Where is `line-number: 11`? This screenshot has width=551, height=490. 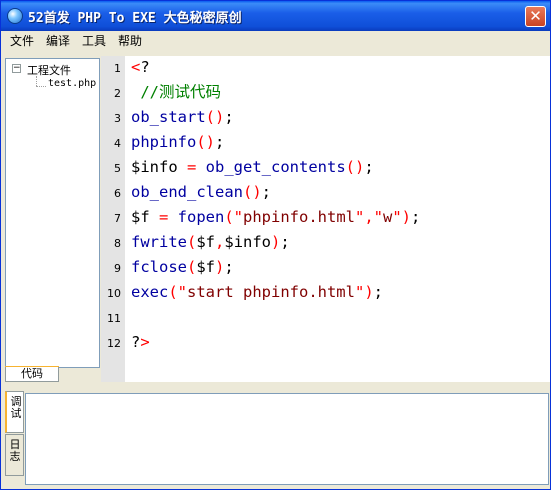 line-number: 11 is located at coordinates (114, 318).